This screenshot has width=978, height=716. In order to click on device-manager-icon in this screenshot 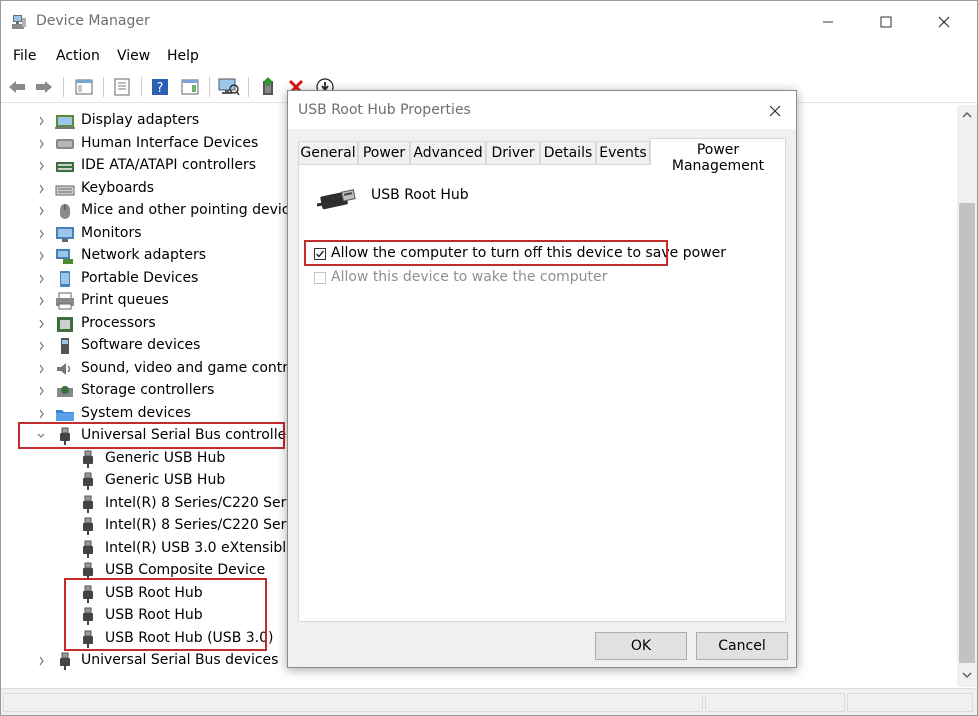, I will do `click(19, 22)`.